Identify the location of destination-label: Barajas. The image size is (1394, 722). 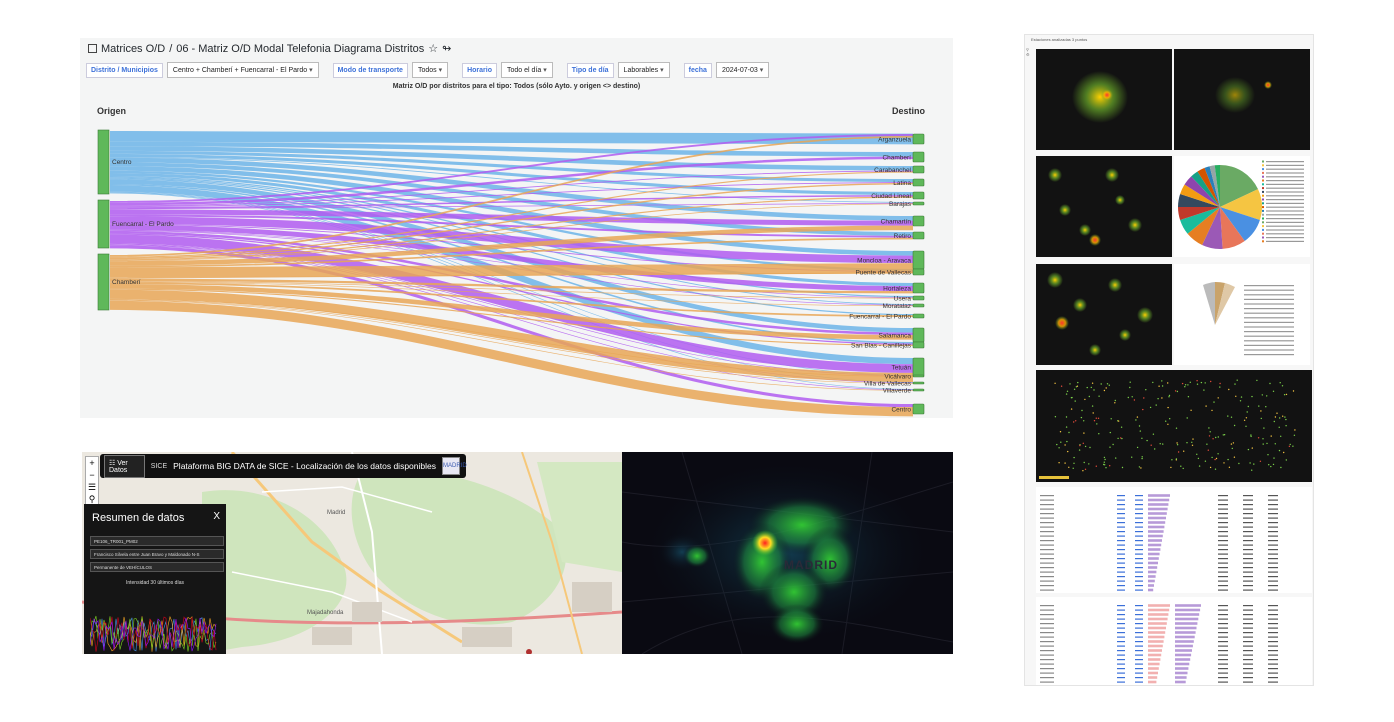
(900, 204).